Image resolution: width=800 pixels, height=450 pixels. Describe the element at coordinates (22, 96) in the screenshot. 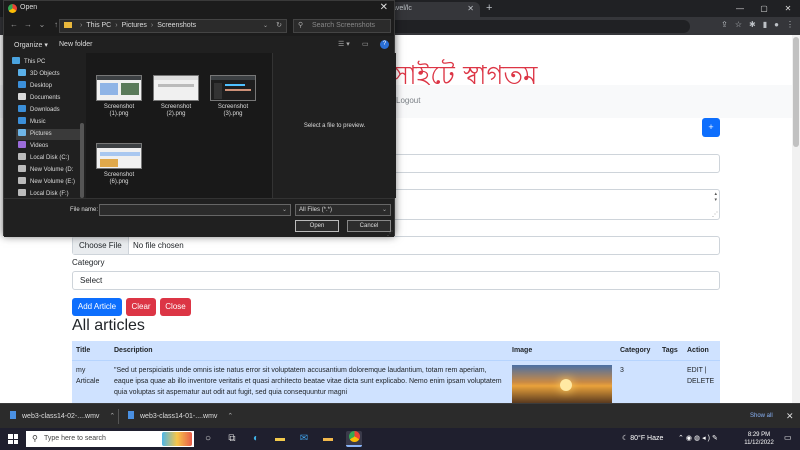

I see `folder-icon` at that location.